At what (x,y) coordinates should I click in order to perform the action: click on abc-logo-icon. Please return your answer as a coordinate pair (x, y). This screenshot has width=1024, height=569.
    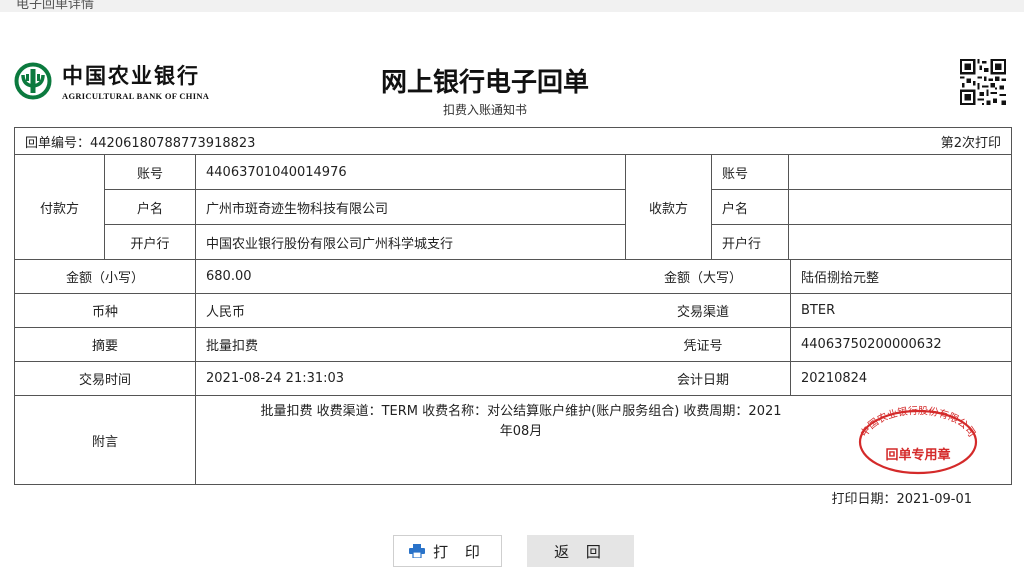
    Looking at the image, I should click on (33, 81).